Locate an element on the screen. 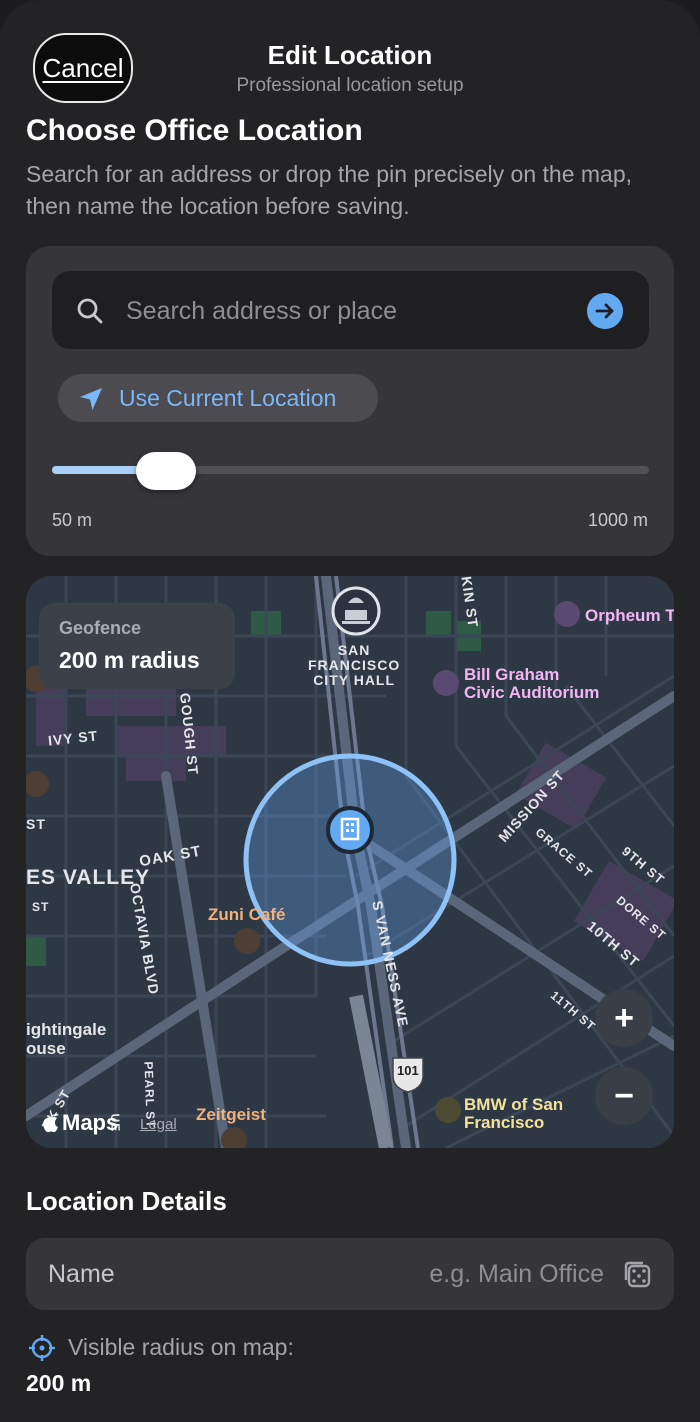  search-field: Search address or place is located at coordinates (350, 310).